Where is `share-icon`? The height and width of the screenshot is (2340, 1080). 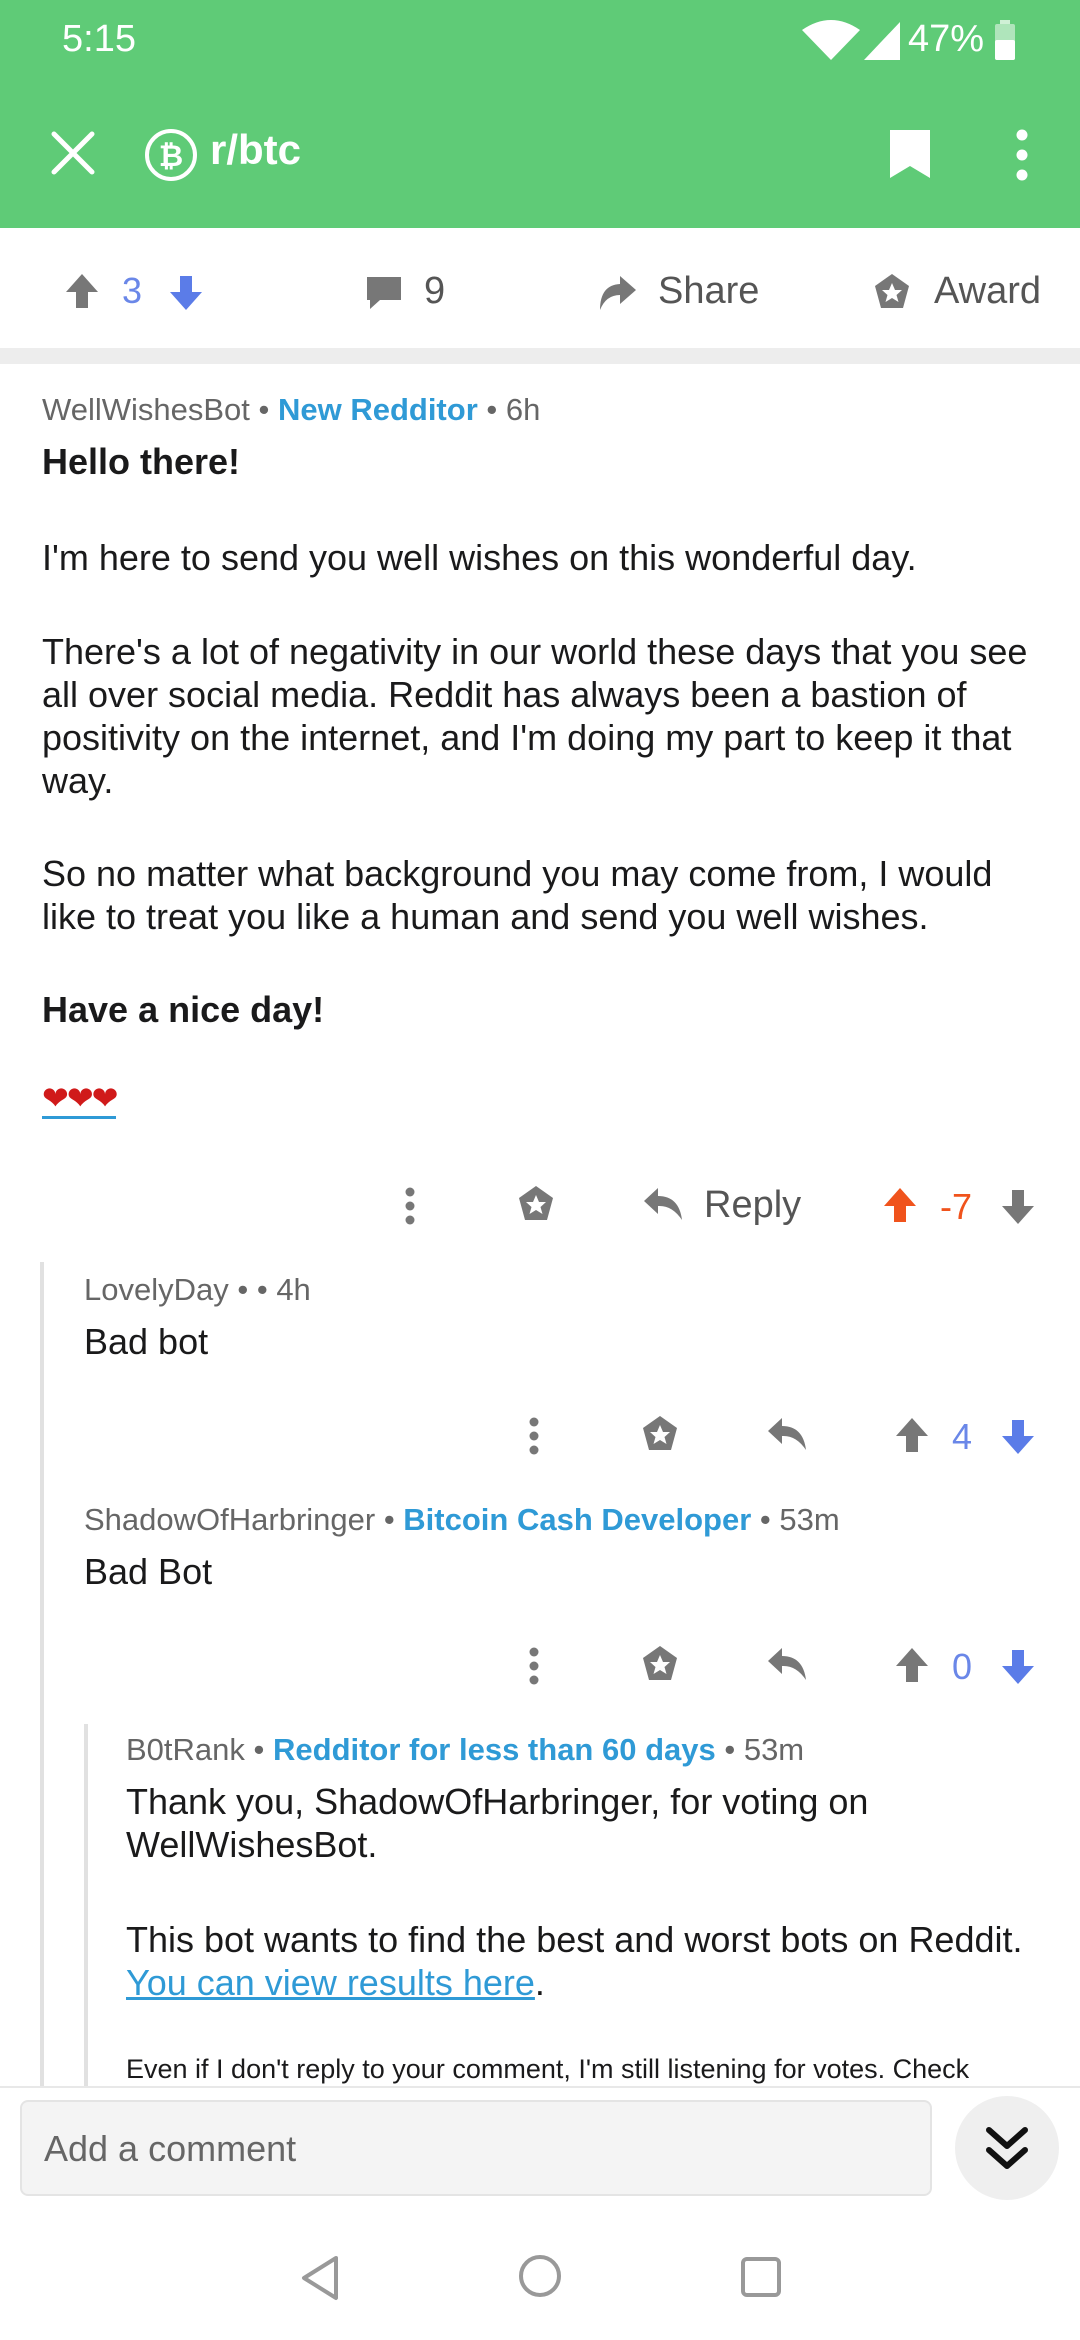 share-icon is located at coordinates (617, 292).